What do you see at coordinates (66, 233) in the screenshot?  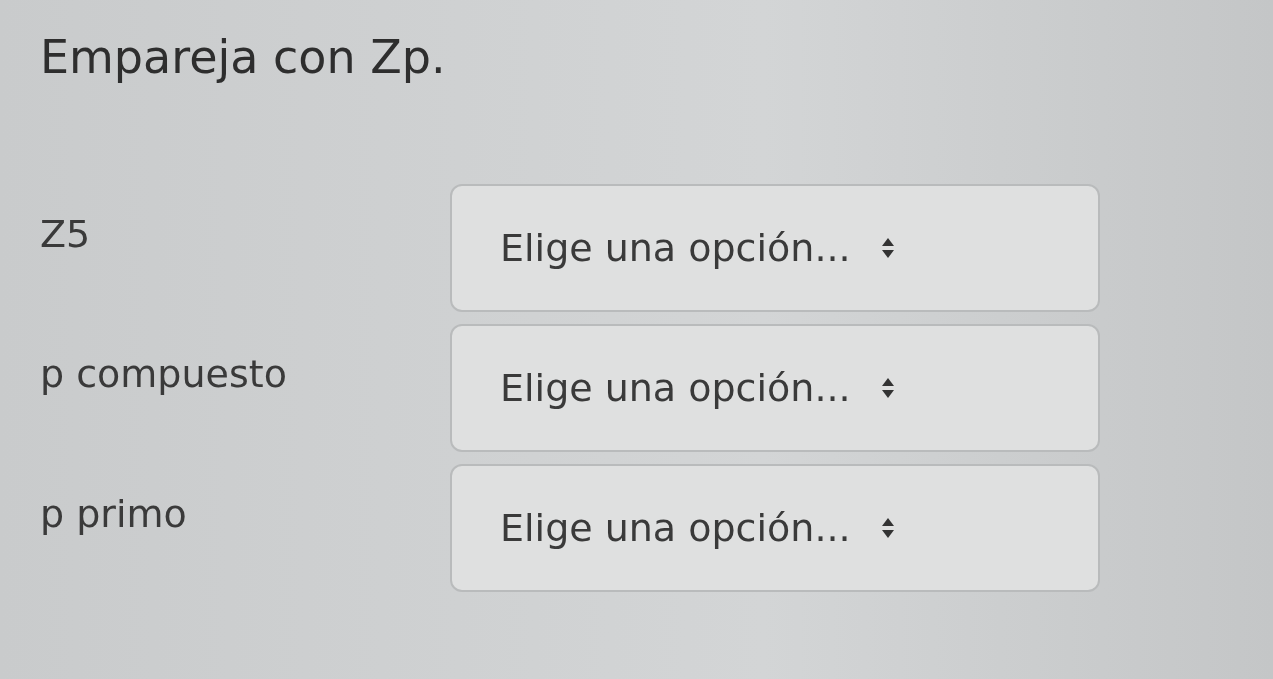 I see `item-label: Z5` at bounding box center [66, 233].